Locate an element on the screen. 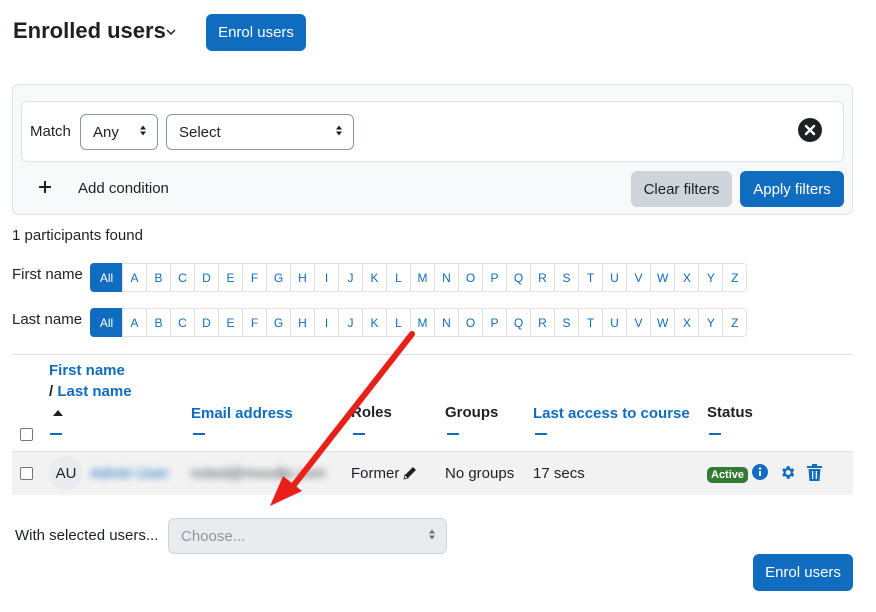  column-header-last-access: Last access to course is located at coordinates (611, 413).